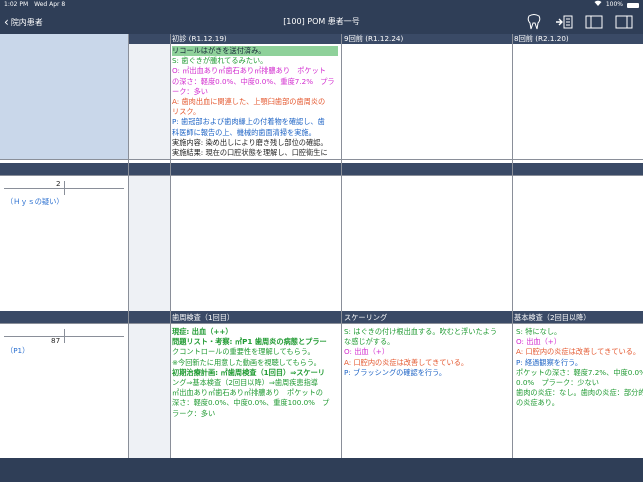 Image resolution: width=643 pixels, height=482 pixels. I want to click on sidebar-left-icon, so click(594, 22).